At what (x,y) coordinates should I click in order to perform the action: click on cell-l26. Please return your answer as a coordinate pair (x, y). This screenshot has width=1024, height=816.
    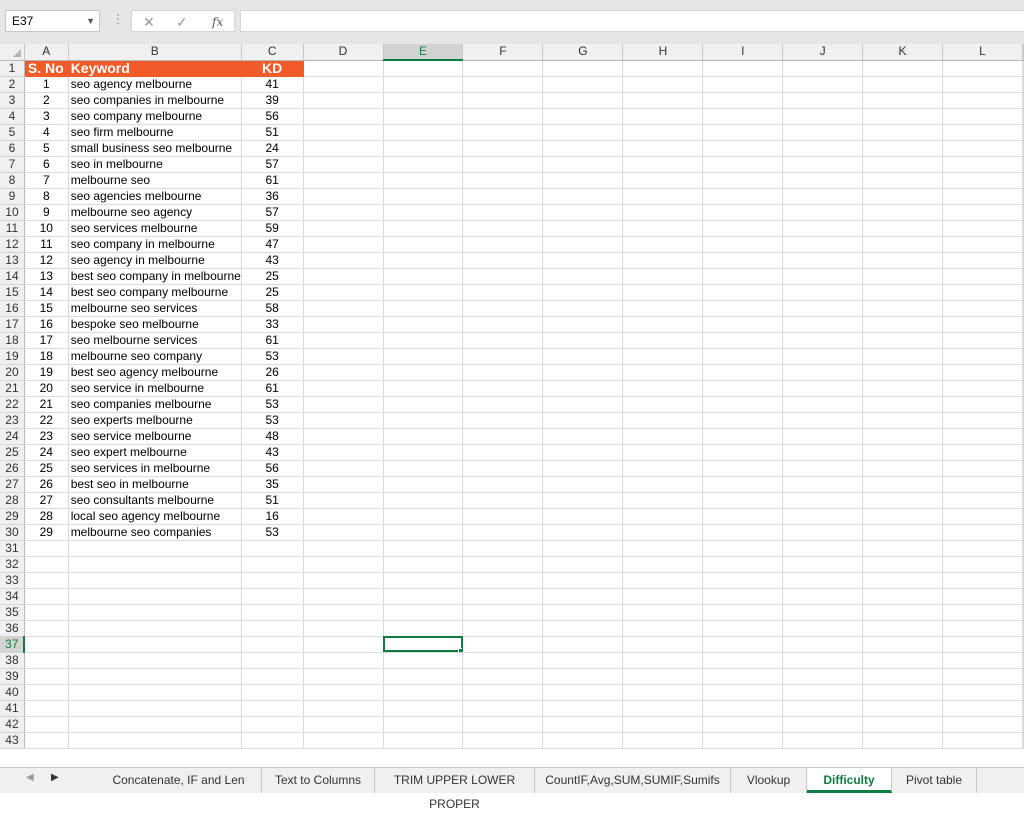
    Looking at the image, I should click on (982, 468).